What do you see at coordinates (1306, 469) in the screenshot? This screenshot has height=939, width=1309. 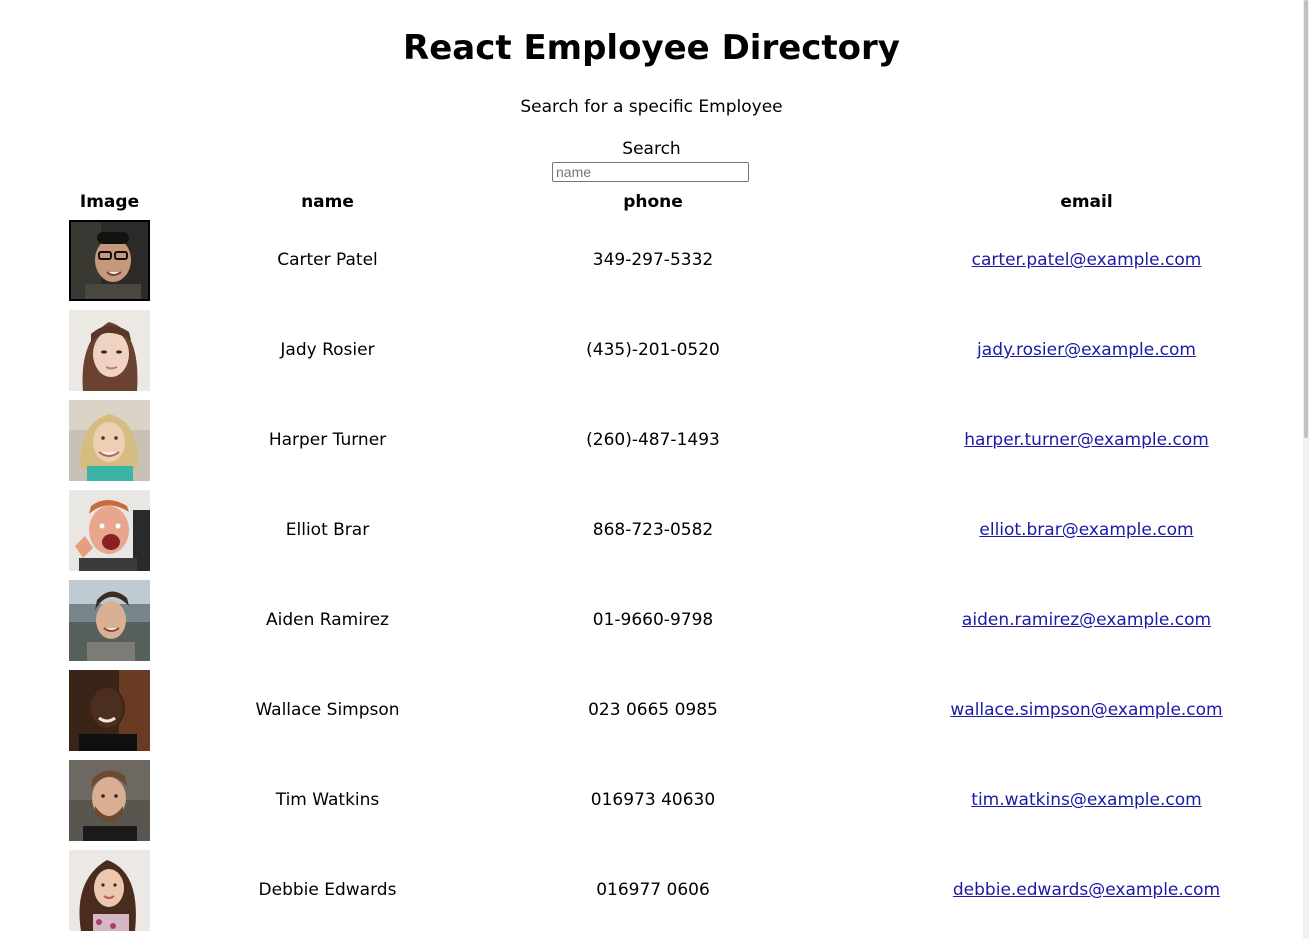 I see `vertical-scrollbar` at bounding box center [1306, 469].